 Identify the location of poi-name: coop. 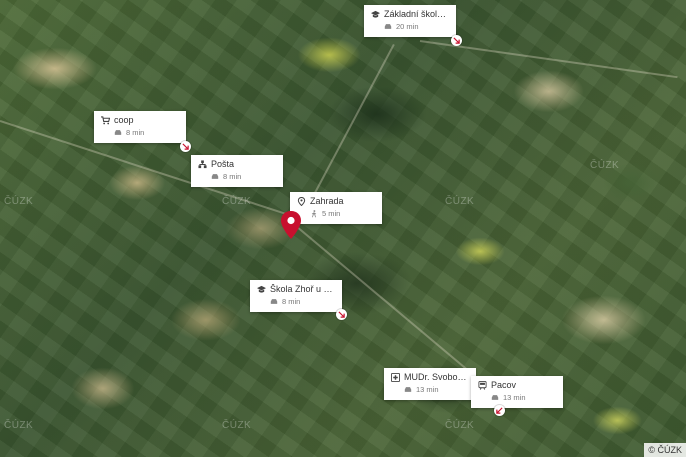
(124, 120).